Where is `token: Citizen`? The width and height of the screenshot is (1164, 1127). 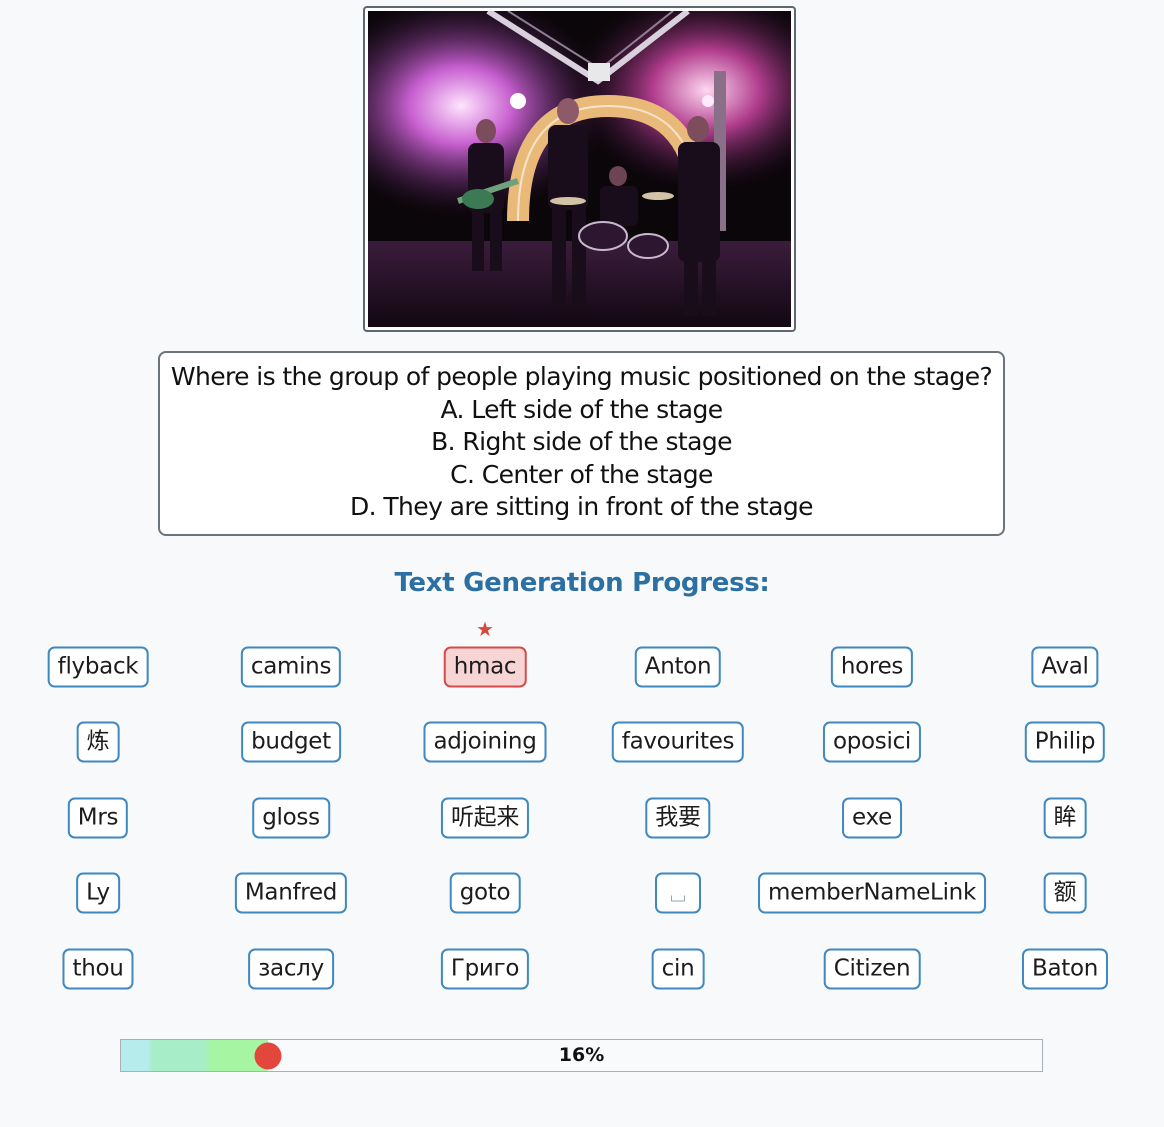
token: Citizen is located at coordinates (872, 969).